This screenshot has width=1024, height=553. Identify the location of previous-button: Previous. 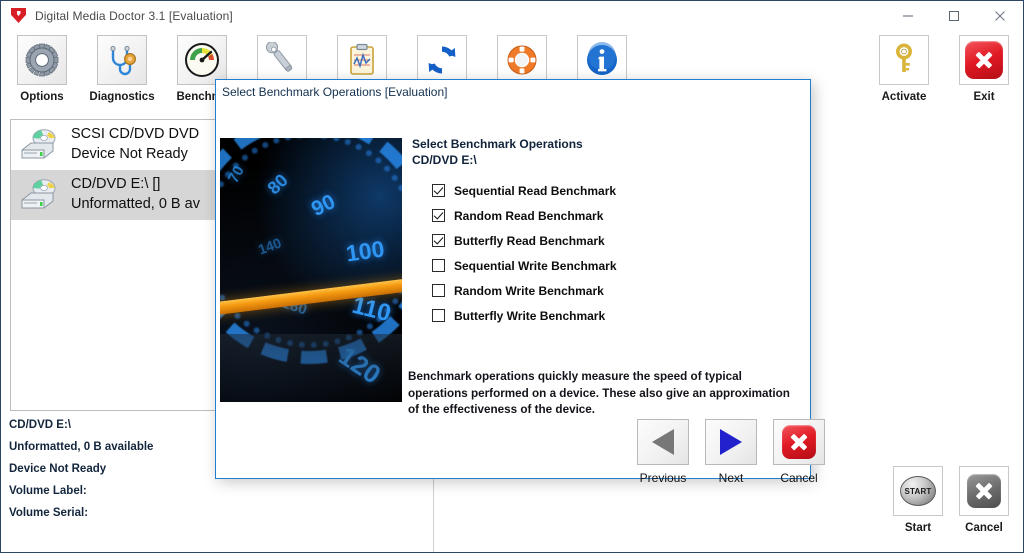
(663, 452).